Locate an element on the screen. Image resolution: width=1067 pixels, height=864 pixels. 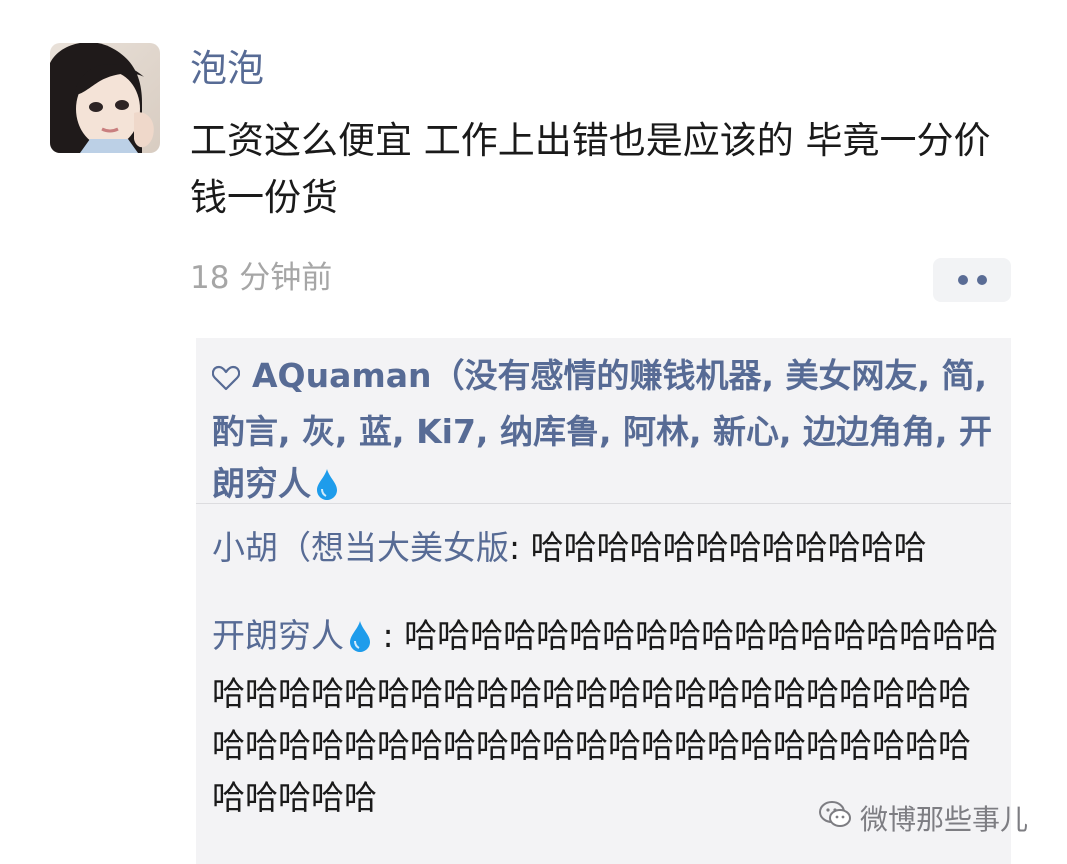
heart-icon is located at coordinates (226, 380).